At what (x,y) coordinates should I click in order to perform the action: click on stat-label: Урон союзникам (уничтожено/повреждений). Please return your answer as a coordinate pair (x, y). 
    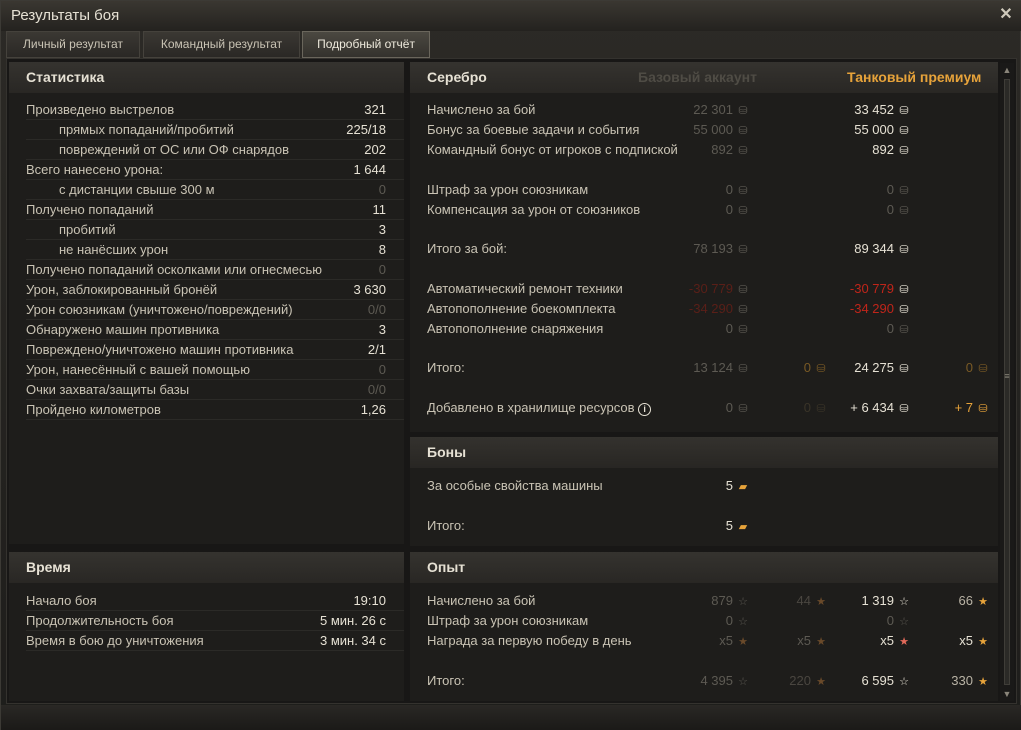
    Looking at the image, I should click on (159, 309).